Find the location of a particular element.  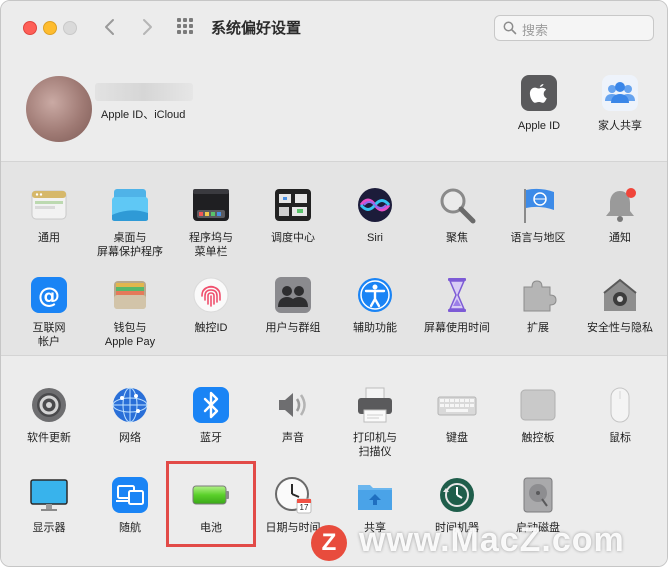

touch-id-icon is located at coordinates (211, 295).